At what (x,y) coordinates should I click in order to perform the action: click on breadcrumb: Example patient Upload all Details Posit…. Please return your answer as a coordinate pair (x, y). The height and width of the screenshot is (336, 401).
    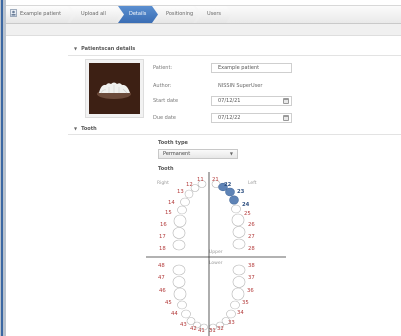
    Looking at the image, I should click on (203, 14).